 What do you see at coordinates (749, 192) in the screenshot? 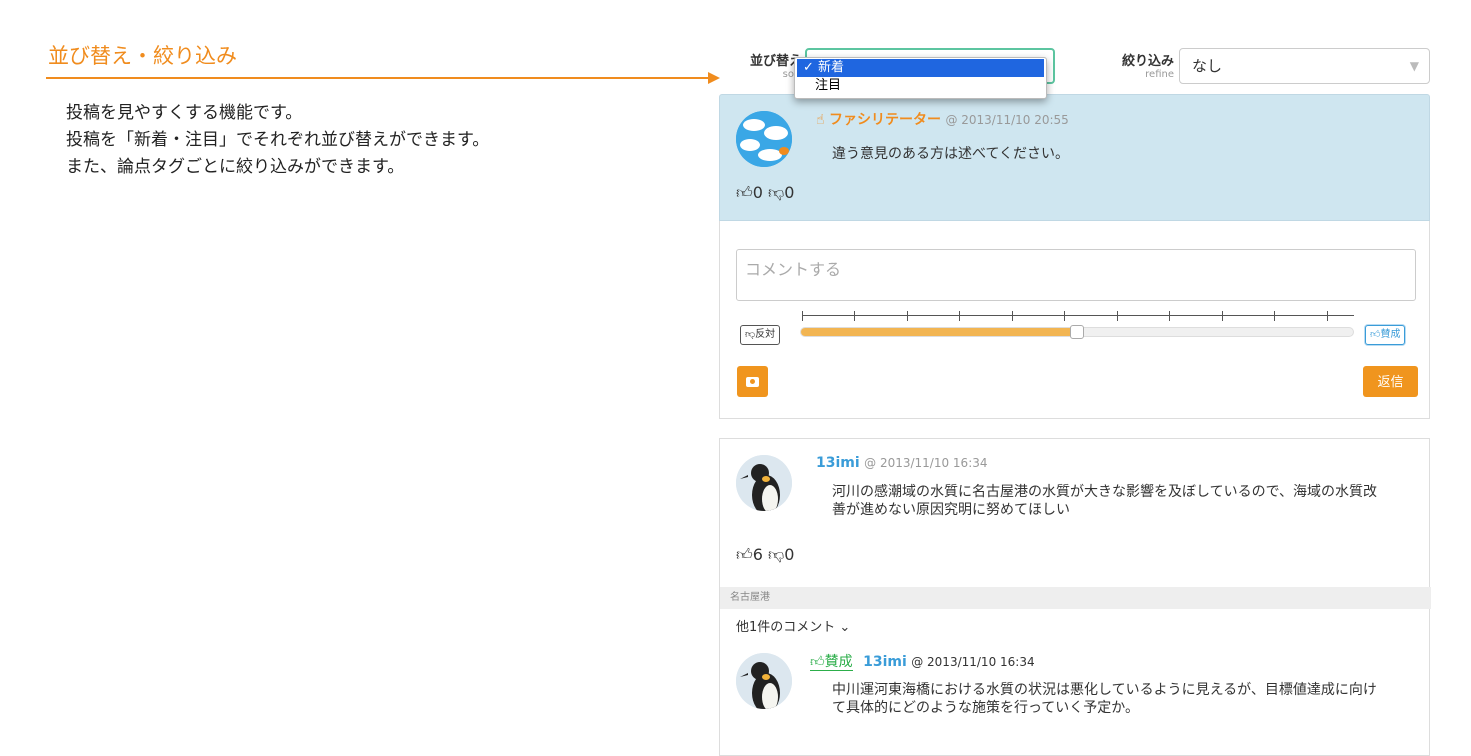
I see `like-button: 👍︎0` at bounding box center [749, 192].